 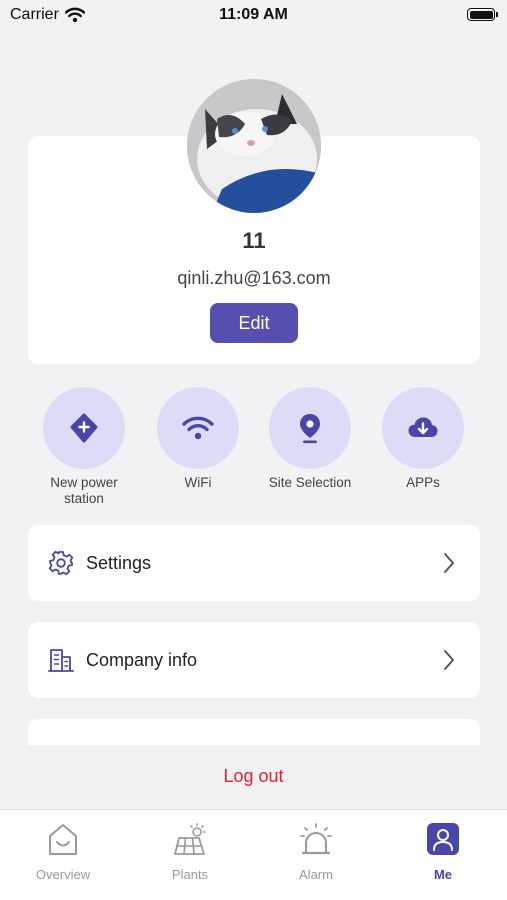 What do you see at coordinates (119, 562) in the screenshot?
I see `menu-item-label: Settings` at bounding box center [119, 562].